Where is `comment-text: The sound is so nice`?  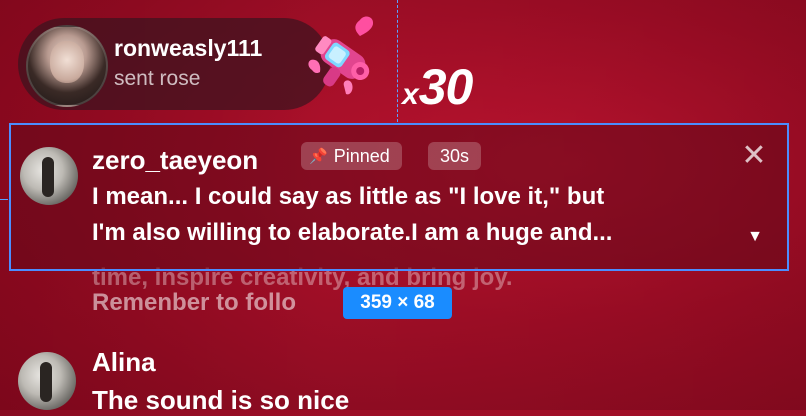 comment-text: The sound is so nice is located at coordinates (221, 400).